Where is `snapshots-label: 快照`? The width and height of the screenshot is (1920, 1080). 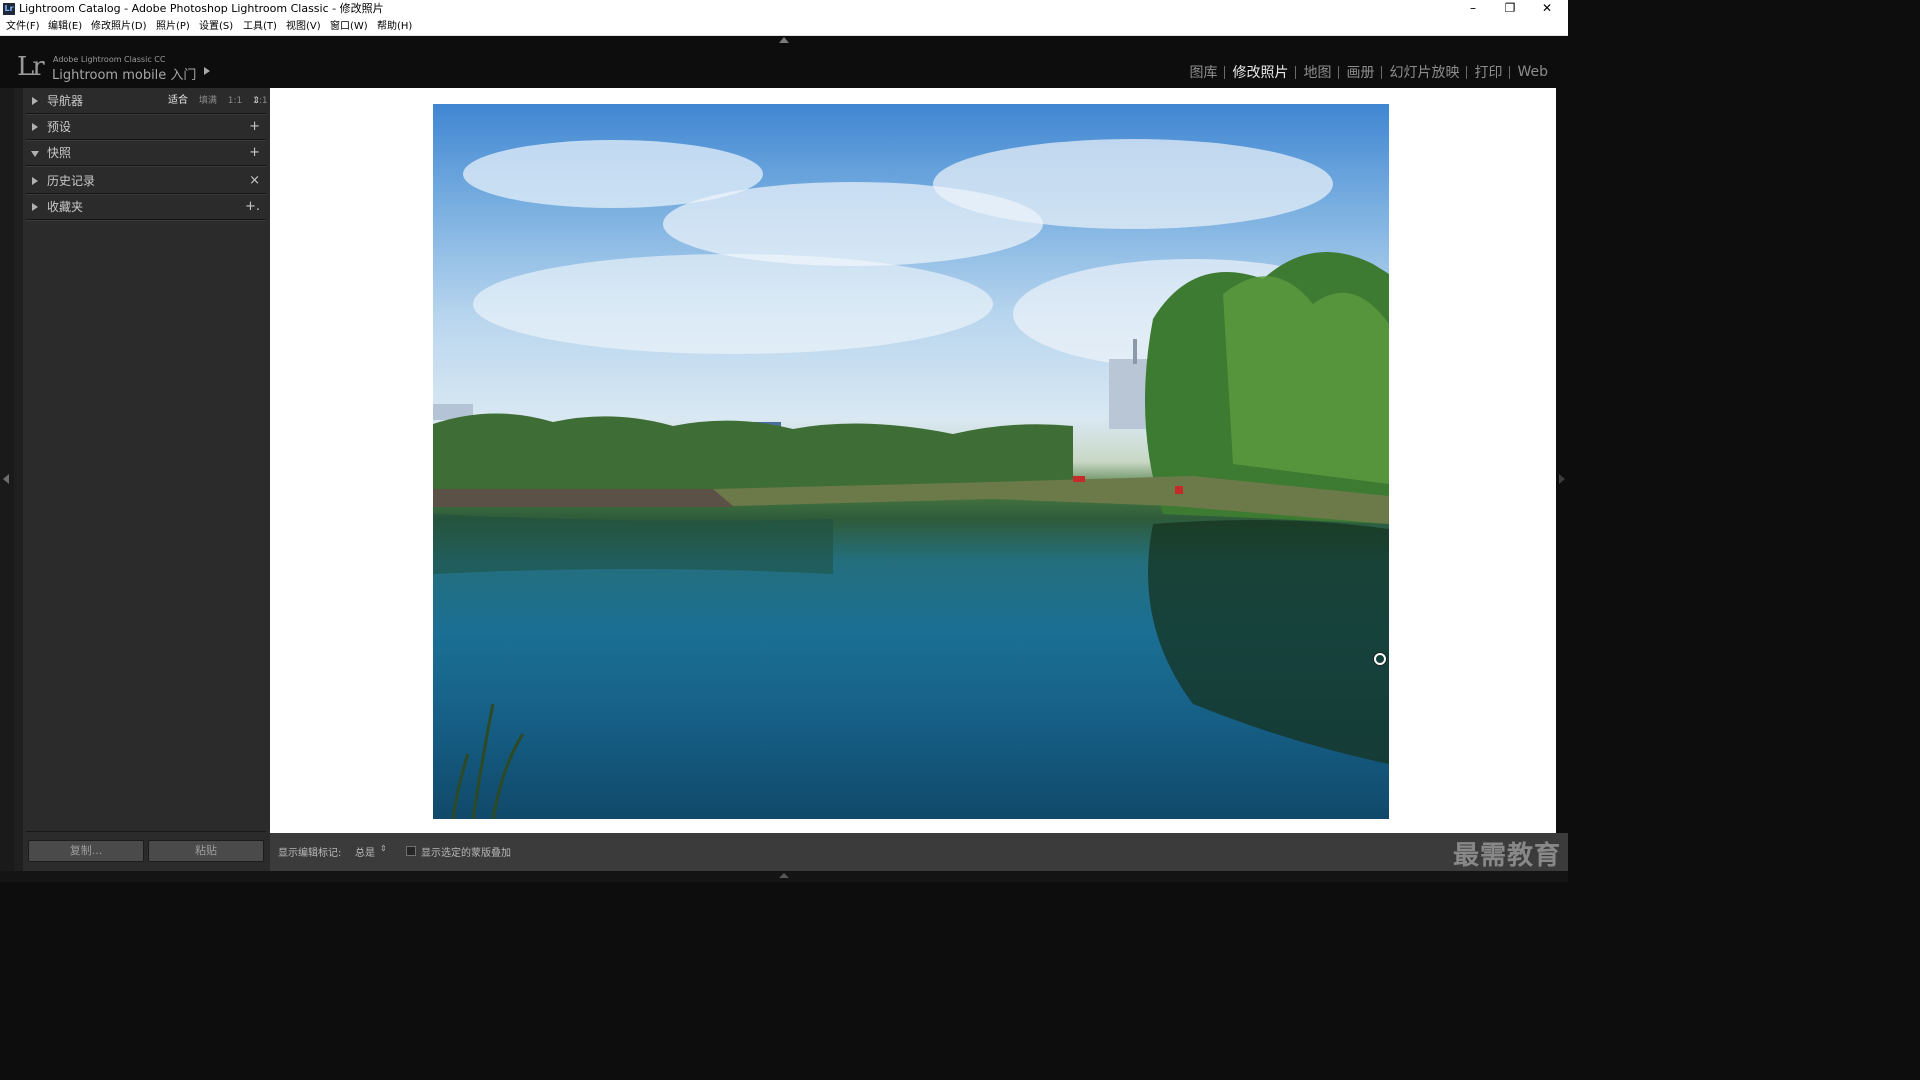 snapshots-label: 快照 is located at coordinates (59, 153).